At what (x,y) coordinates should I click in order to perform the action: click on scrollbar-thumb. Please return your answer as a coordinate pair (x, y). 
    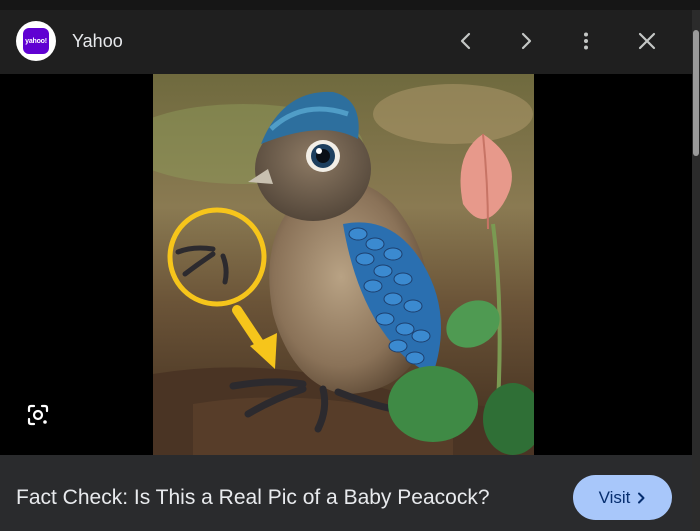
    Looking at the image, I should click on (696, 93).